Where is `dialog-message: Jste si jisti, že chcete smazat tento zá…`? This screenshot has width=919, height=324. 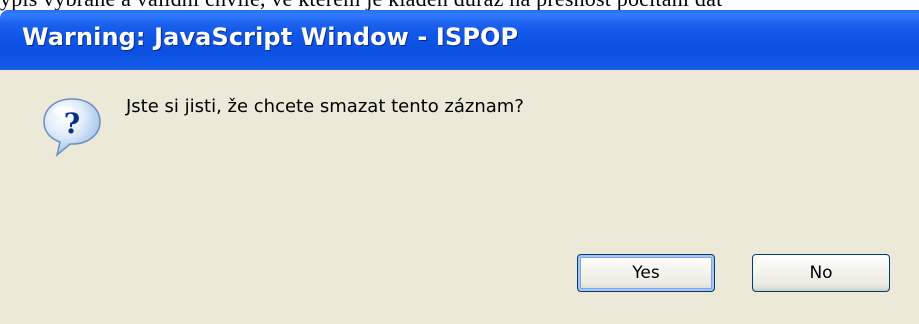
dialog-message: Jste si jisti, že chcete smazat tento zá… is located at coordinates (325, 106).